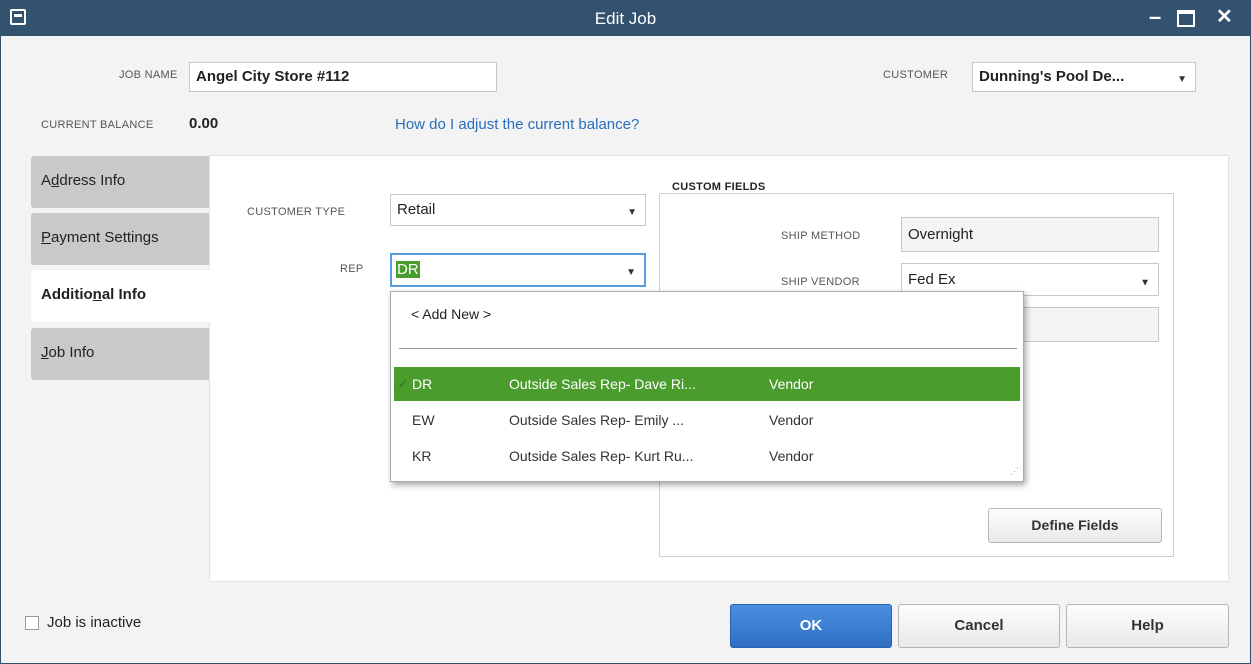 The image size is (1251, 664). What do you see at coordinates (416, 209) in the screenshot?
I see `customer-type-value: Retail` at bounding box center [416, 209].